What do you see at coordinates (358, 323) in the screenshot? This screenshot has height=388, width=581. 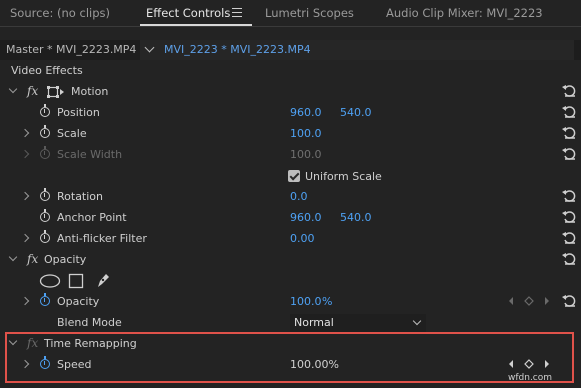 I see `blend-mode-select: Normal` at bounding box center [358, 323].